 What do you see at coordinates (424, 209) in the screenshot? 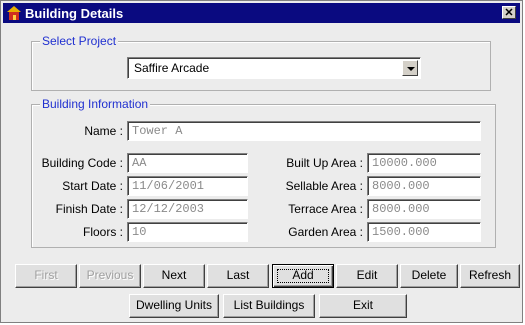
I see `terrace-area-field: 8000.000` at bounding box center [424, 209].